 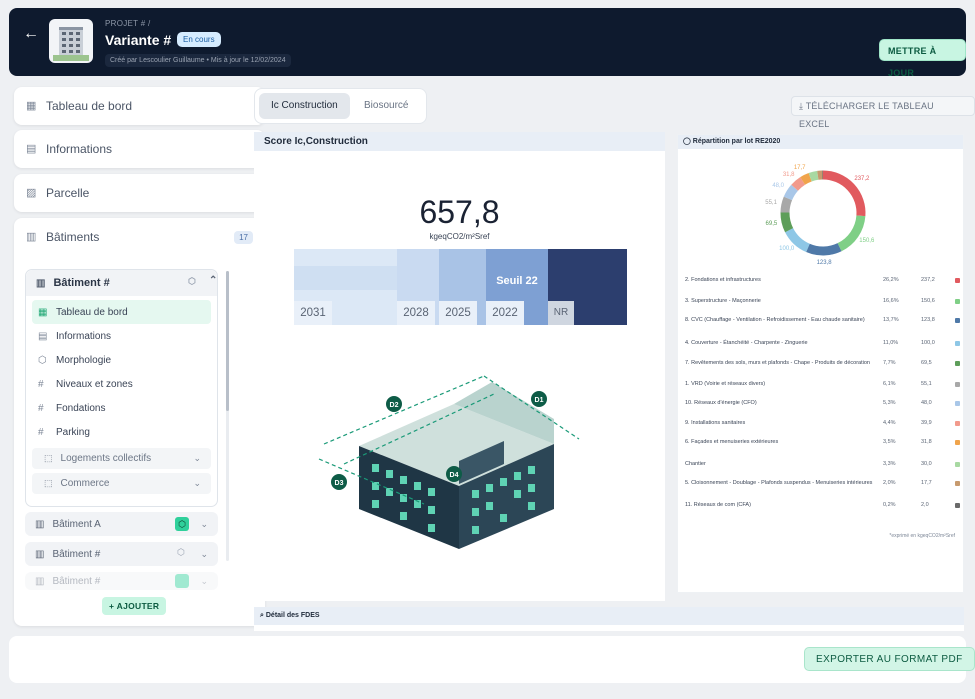 What do you see at coordinates (68, 193) in the screenshot?
I see `sidebar-item-label: Parcelle` at bounding box center [68, 193].